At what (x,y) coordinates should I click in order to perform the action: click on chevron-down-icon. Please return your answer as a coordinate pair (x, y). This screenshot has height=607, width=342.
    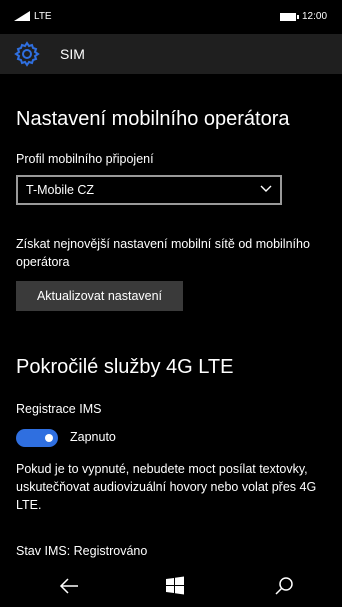
    Looking at the image, I should click on (266, 188).